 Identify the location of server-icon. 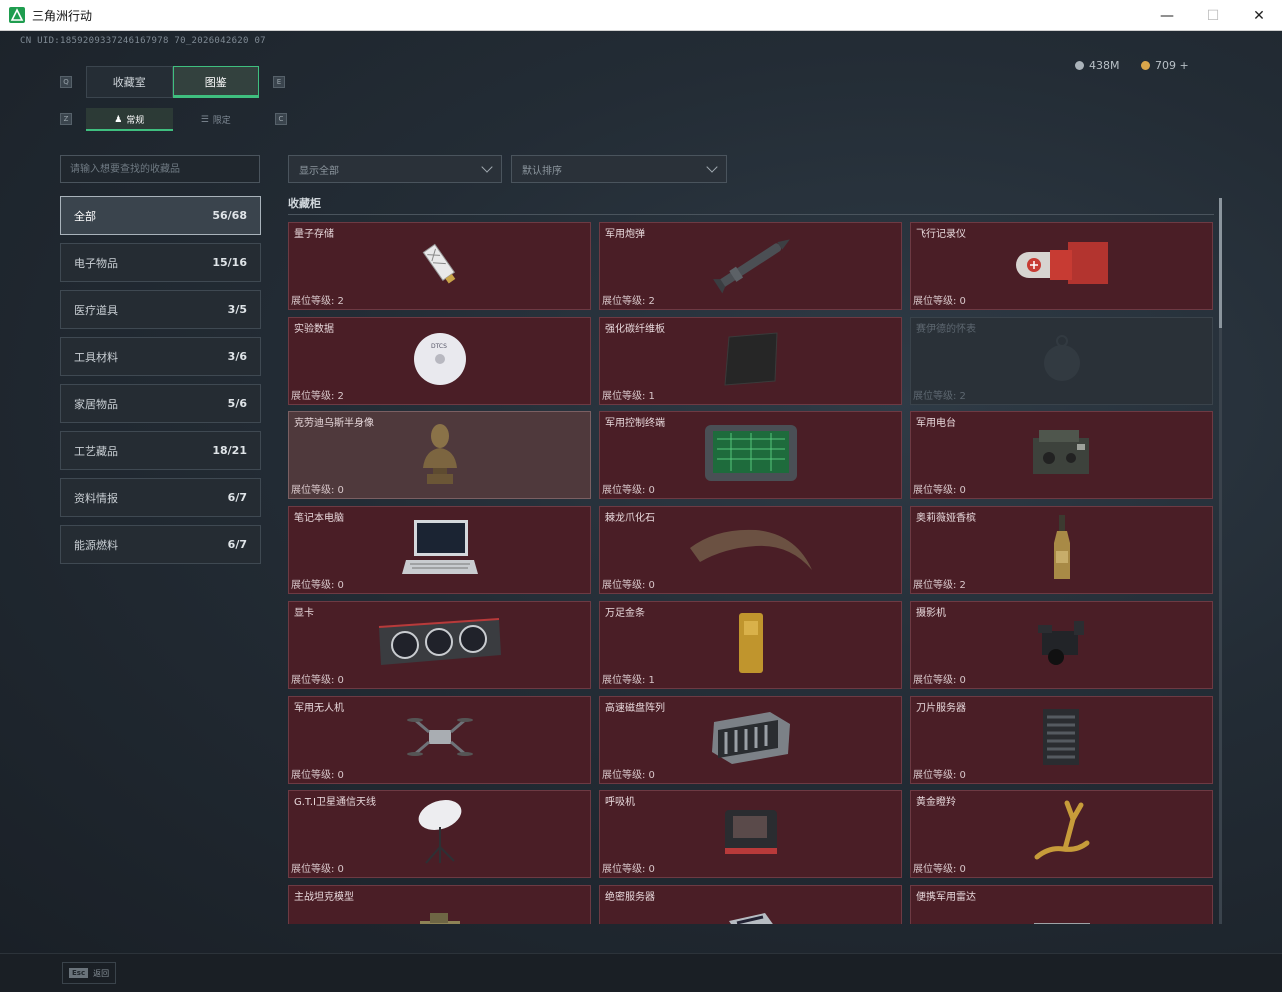
(751, 915).